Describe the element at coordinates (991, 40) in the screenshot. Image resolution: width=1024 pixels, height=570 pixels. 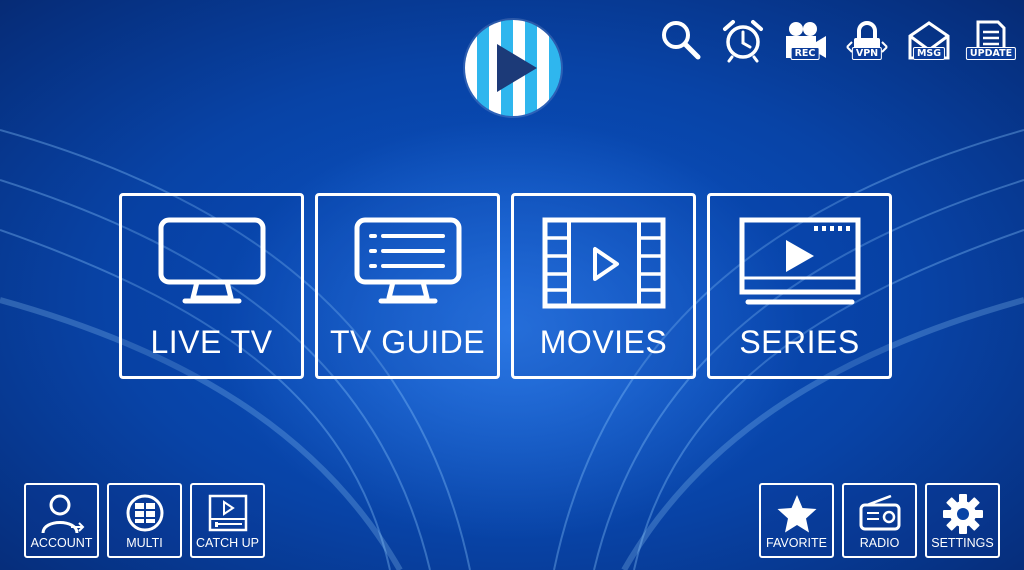
I see `update-button: UPDATE` at that location.